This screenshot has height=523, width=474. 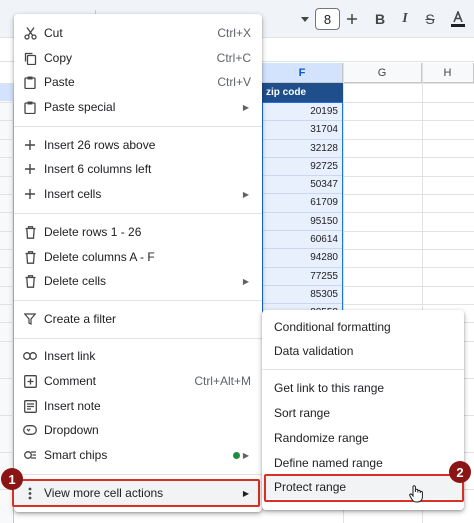 What do you see at coordinates (380, 19) in the screenshot?
I see `bold-button: B` at bounding box center [380, 19].